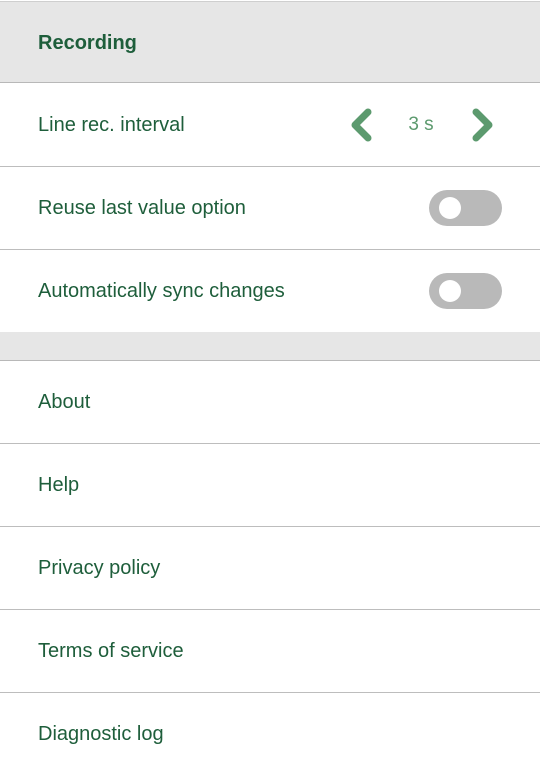 This screenshot has width=540, height=773. I want to click on menu-item-label: About, so click(64, 402).